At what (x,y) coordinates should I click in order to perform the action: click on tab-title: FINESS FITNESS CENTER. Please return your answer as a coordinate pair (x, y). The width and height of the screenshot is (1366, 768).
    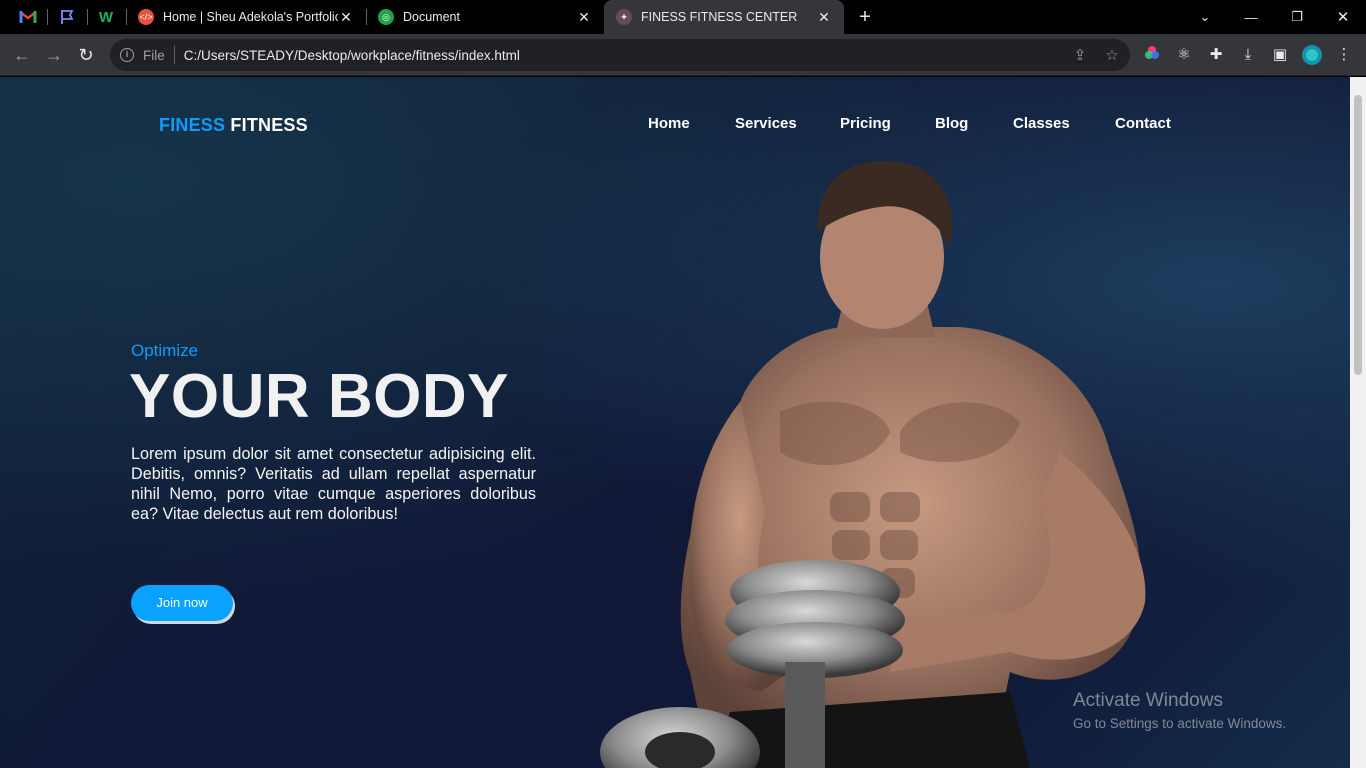
    Looking at the image, I should click on (719, 17).